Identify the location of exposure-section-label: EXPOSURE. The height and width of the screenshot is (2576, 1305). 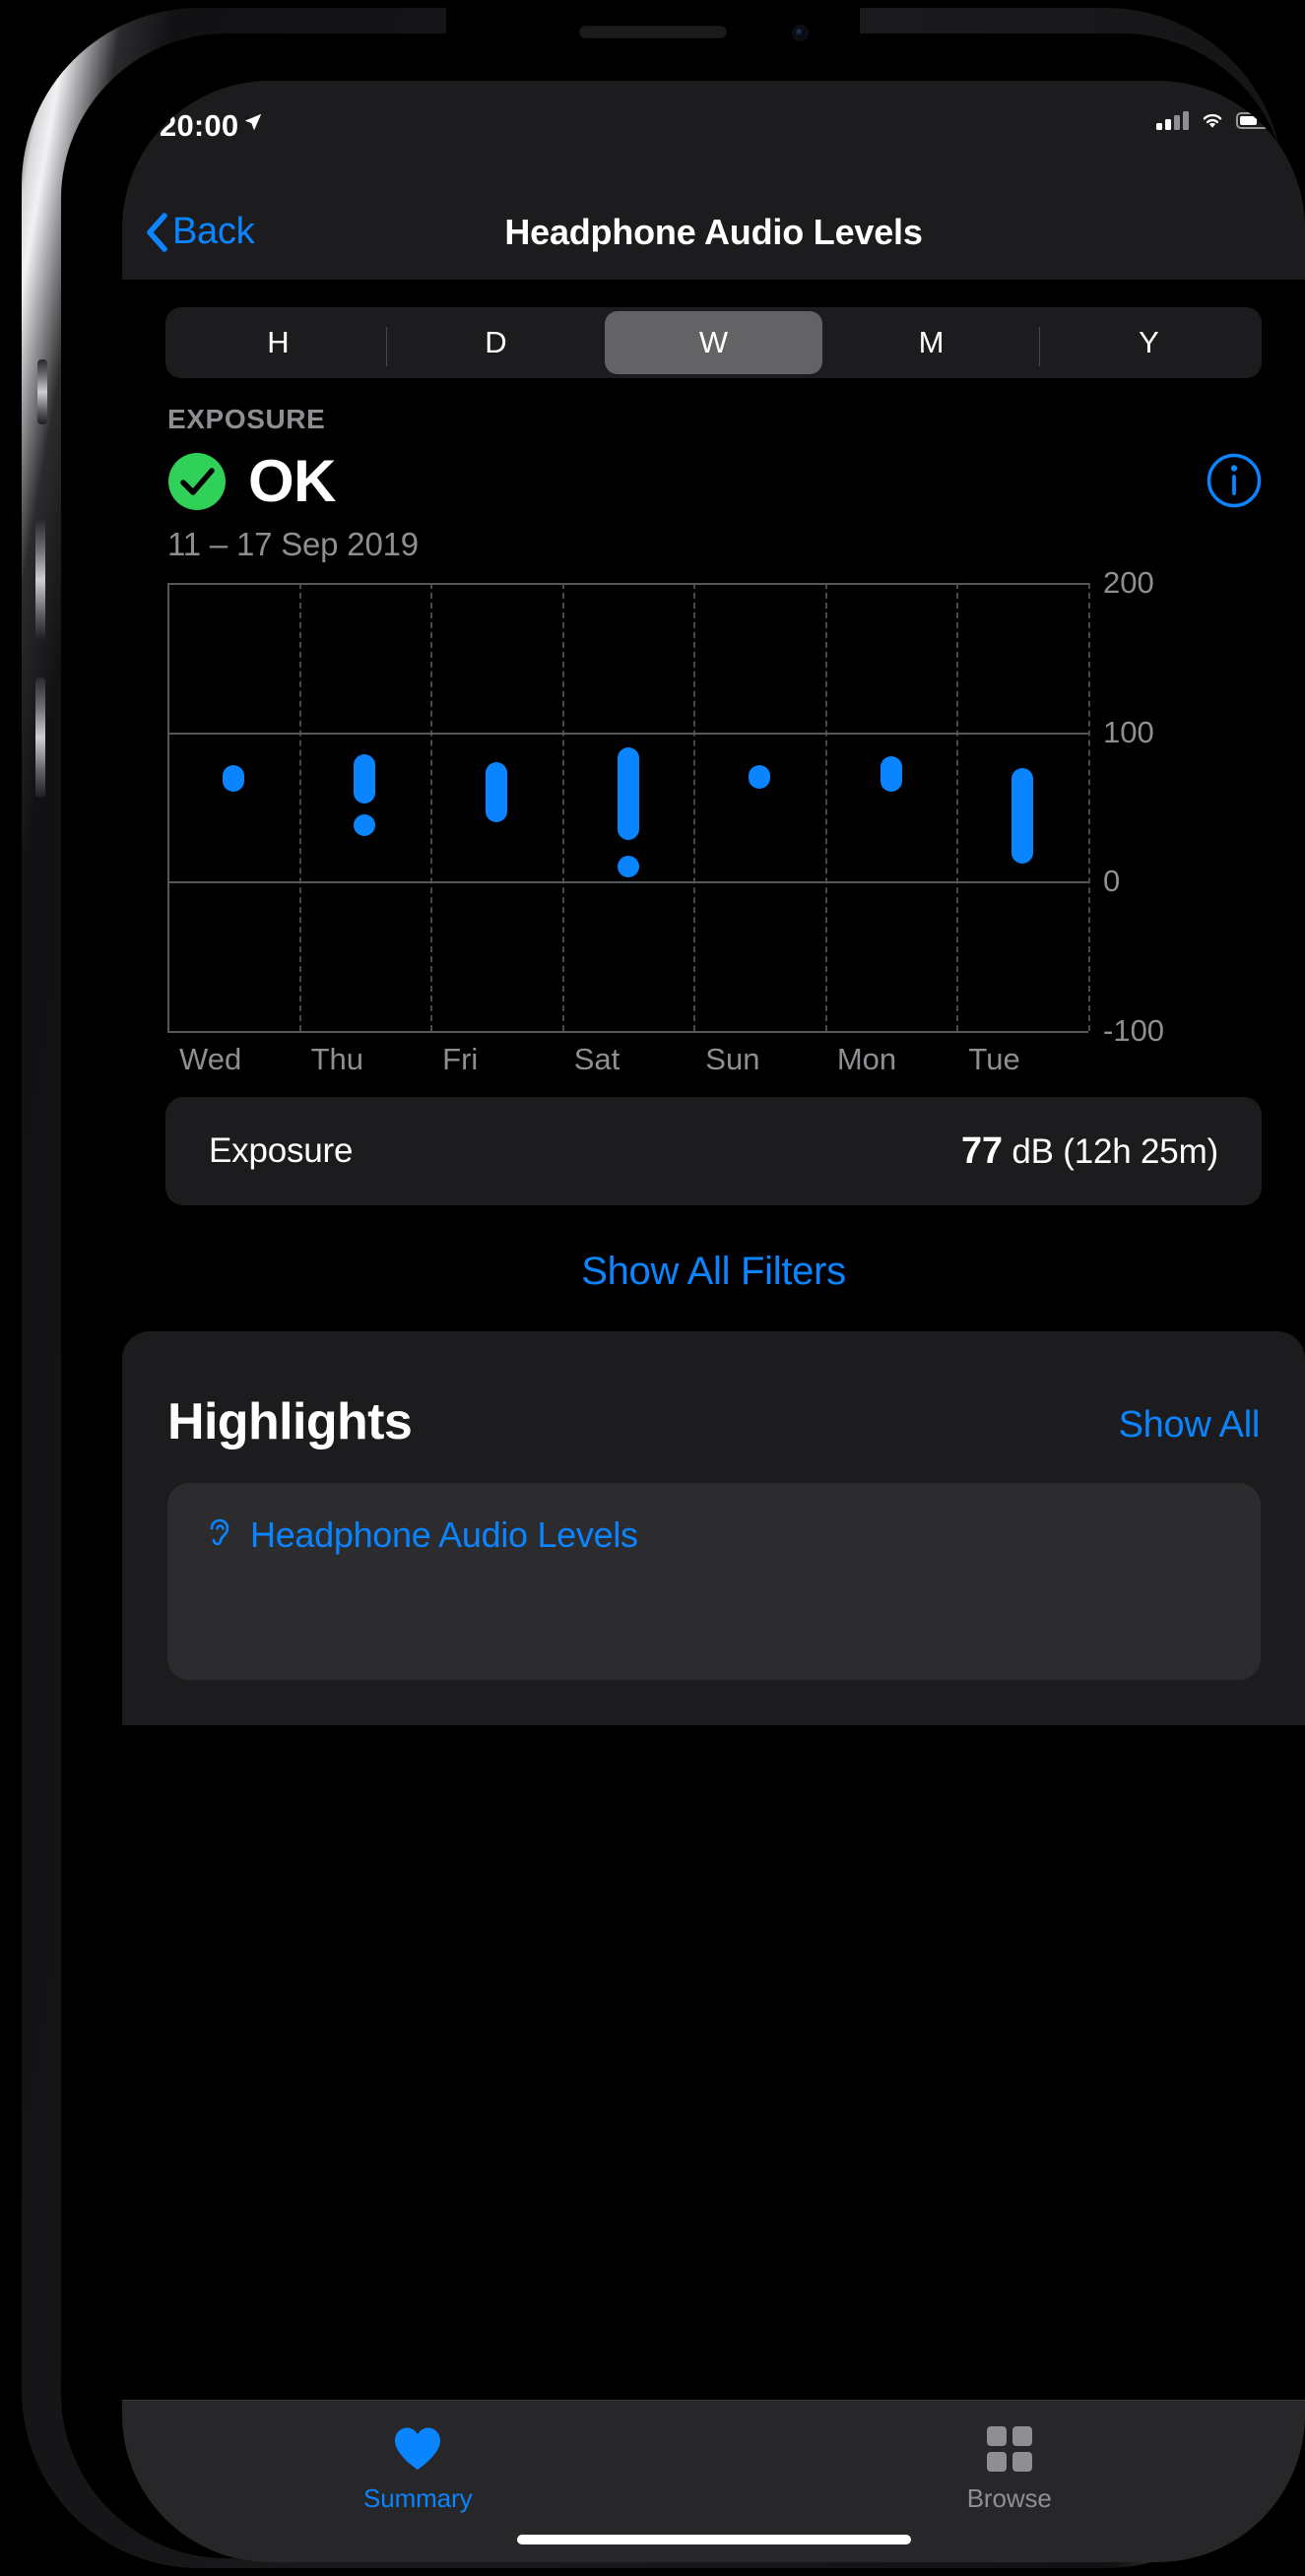
(246, 419).